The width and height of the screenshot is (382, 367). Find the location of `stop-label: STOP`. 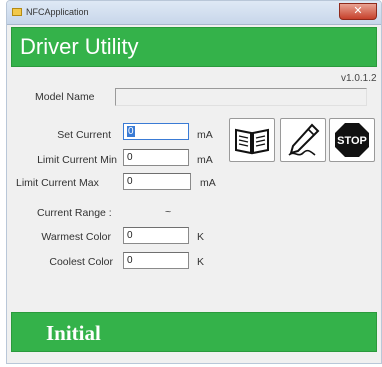

stop-label: STOP is located at coordinates (352, 141).